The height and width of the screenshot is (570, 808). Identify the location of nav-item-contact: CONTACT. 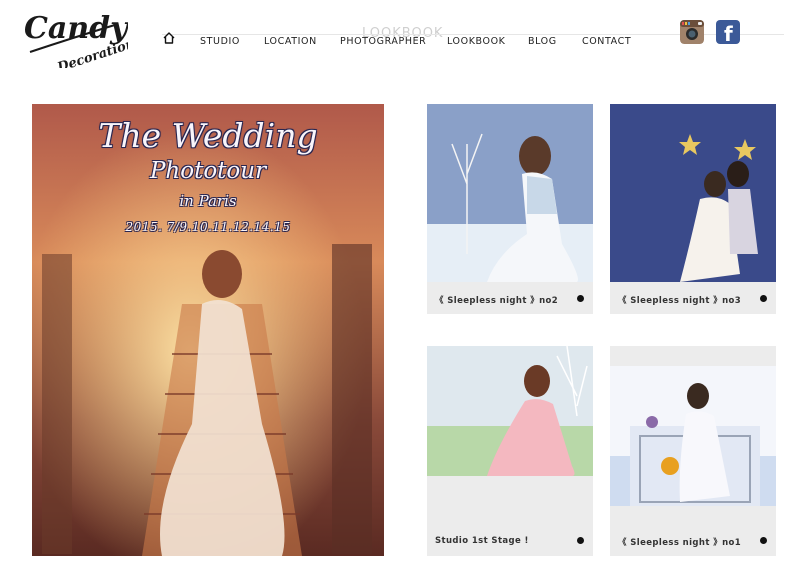
(606, 41).